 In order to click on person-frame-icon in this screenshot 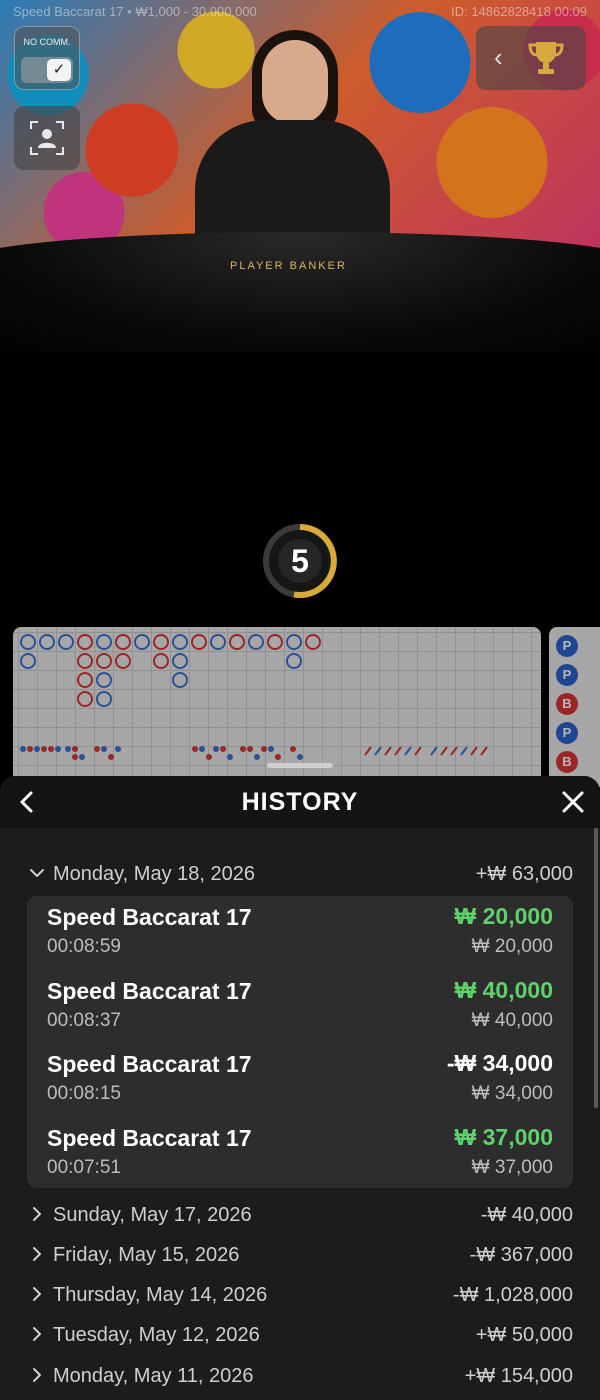, I will do `click(47, 138)`.